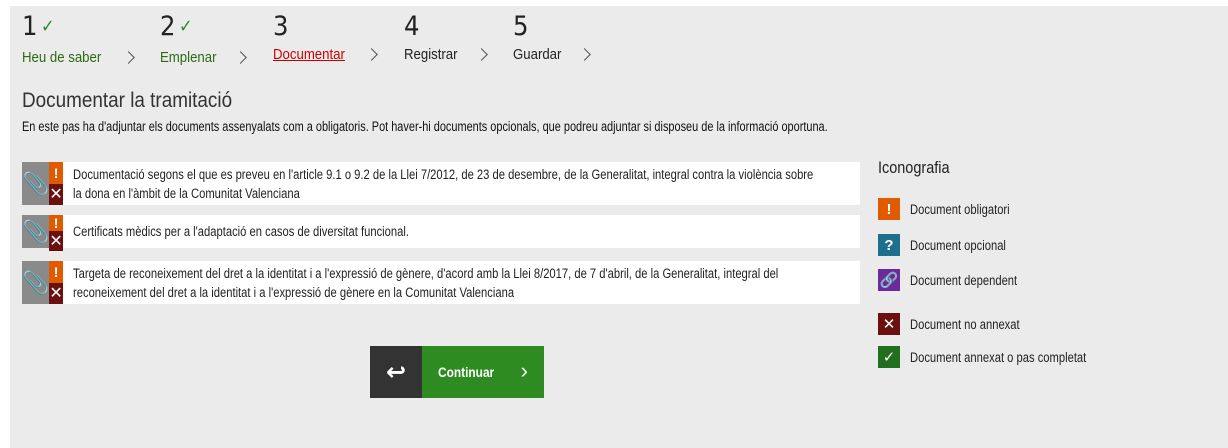 This screenshot has height=448, width=1228. What do you see at coordinates (78, 38) in the screenshot?
I see `step-1: 1 ✓ Heu de saber` at bounding box center [78, 38].